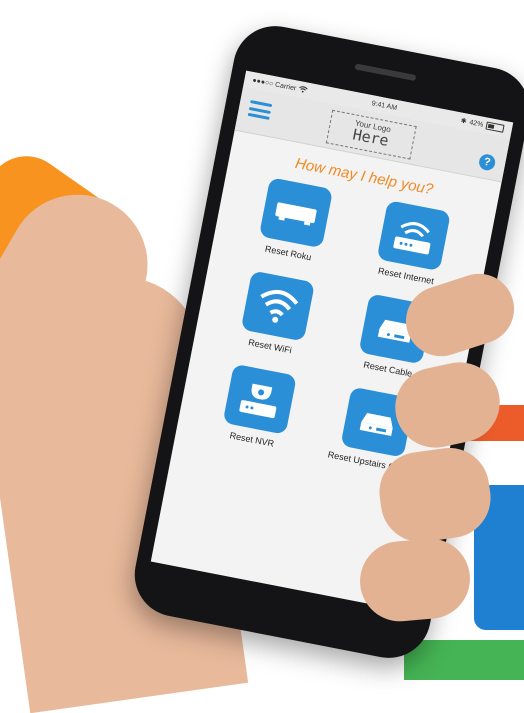 The height and width of the screenshot is (713, 524). I want to click on reset-nvr-tile: Reset NVR, so click(258, 407).